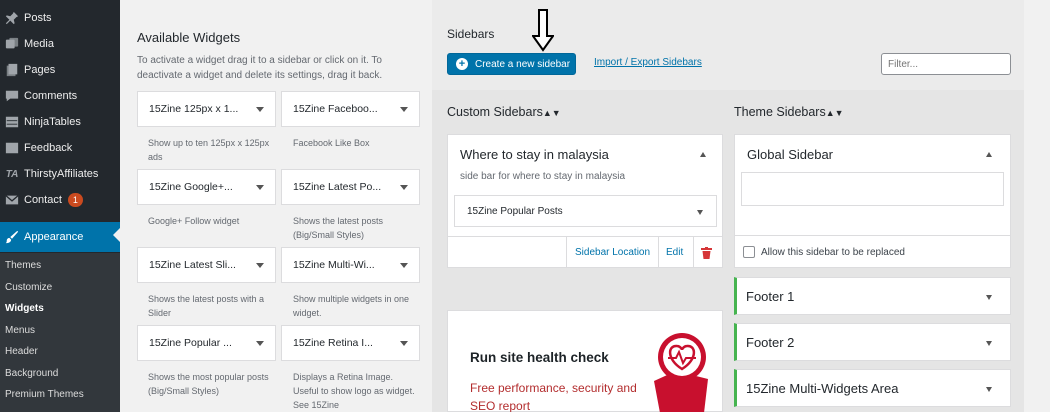  Describe the element at coordinates (60, 148) in the screenshot. I see `menu-feedback: Feedback` at that location.